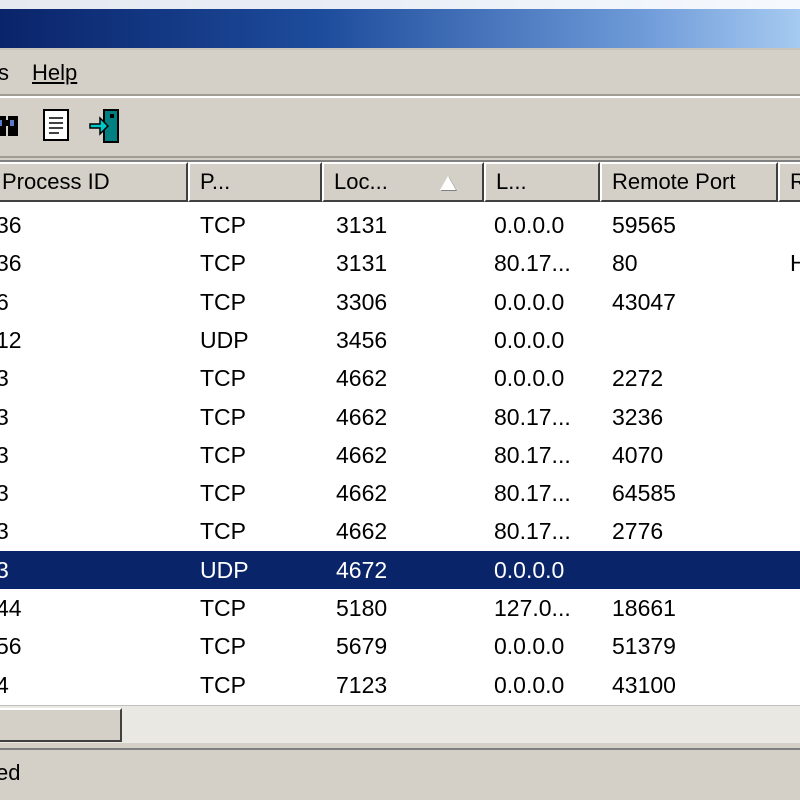  What do you see at coordinates (400, 25) in the screenshot?
I see `title-bar` at bounding box center [400, 25].